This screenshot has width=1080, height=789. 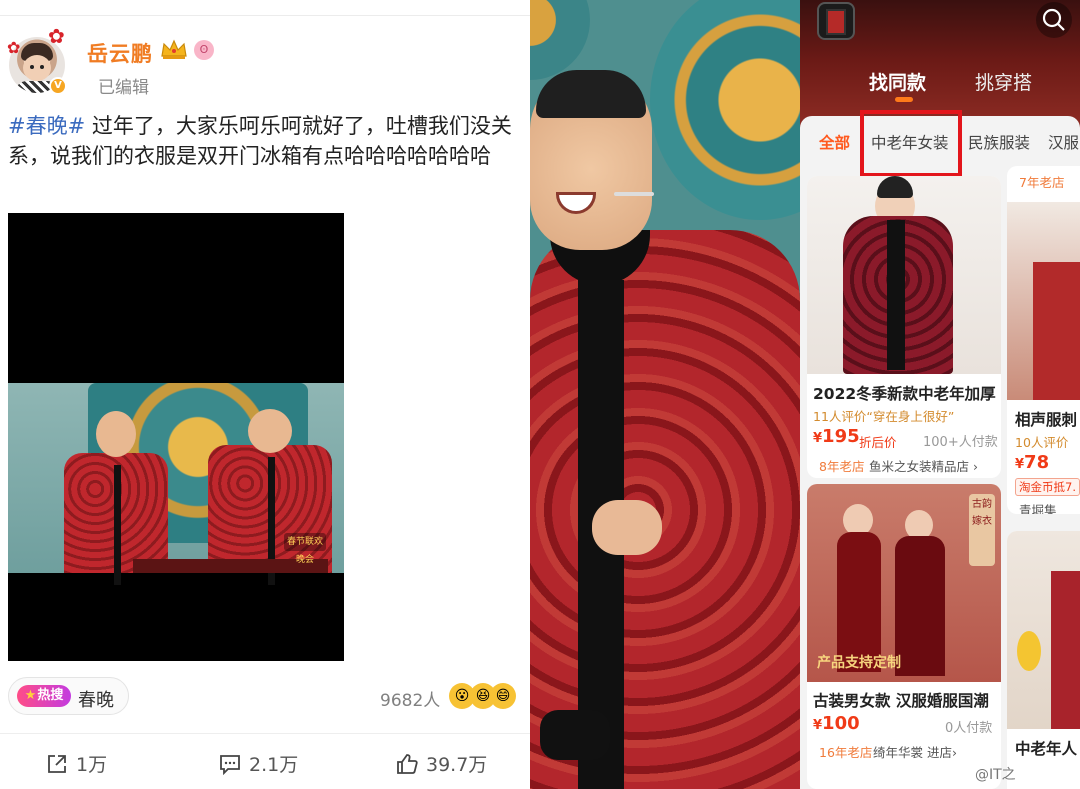 I want to click on shop-name: 绮年华裳 进店›, so click(x=915, y=751).